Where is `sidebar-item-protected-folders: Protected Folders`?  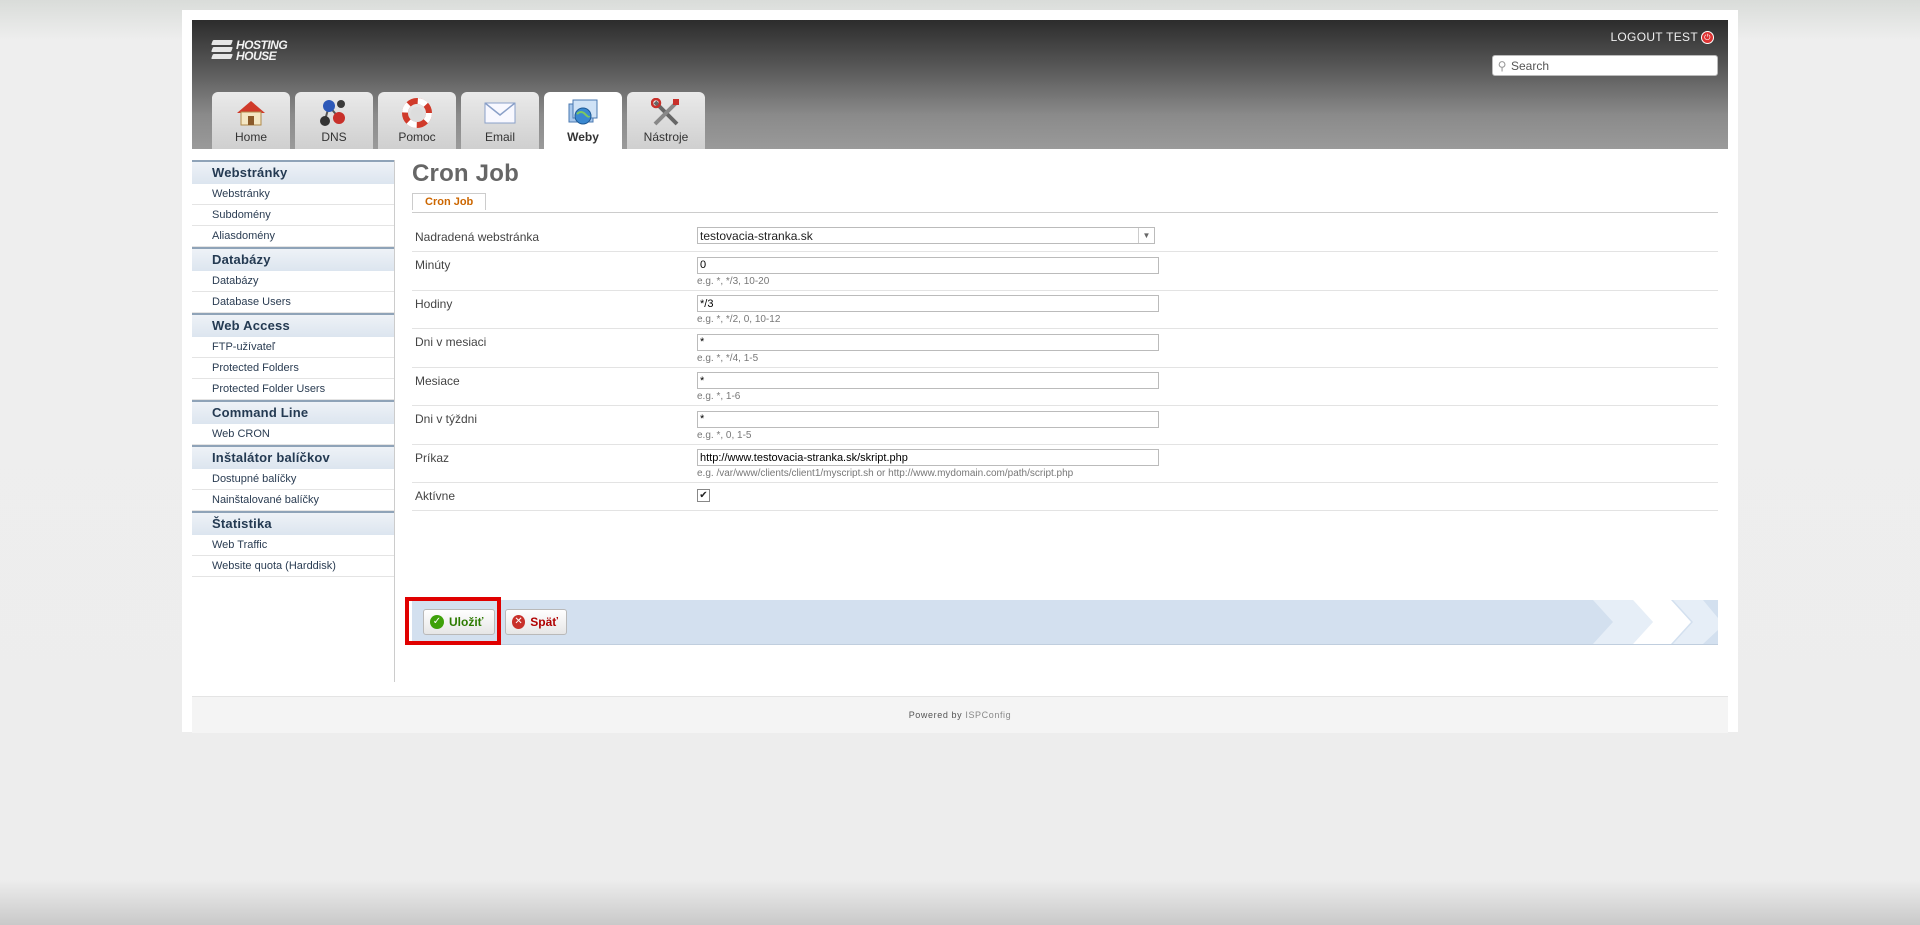
sidebar-item-protected-folders: Protected Folders is located at coordinates (293, 368).